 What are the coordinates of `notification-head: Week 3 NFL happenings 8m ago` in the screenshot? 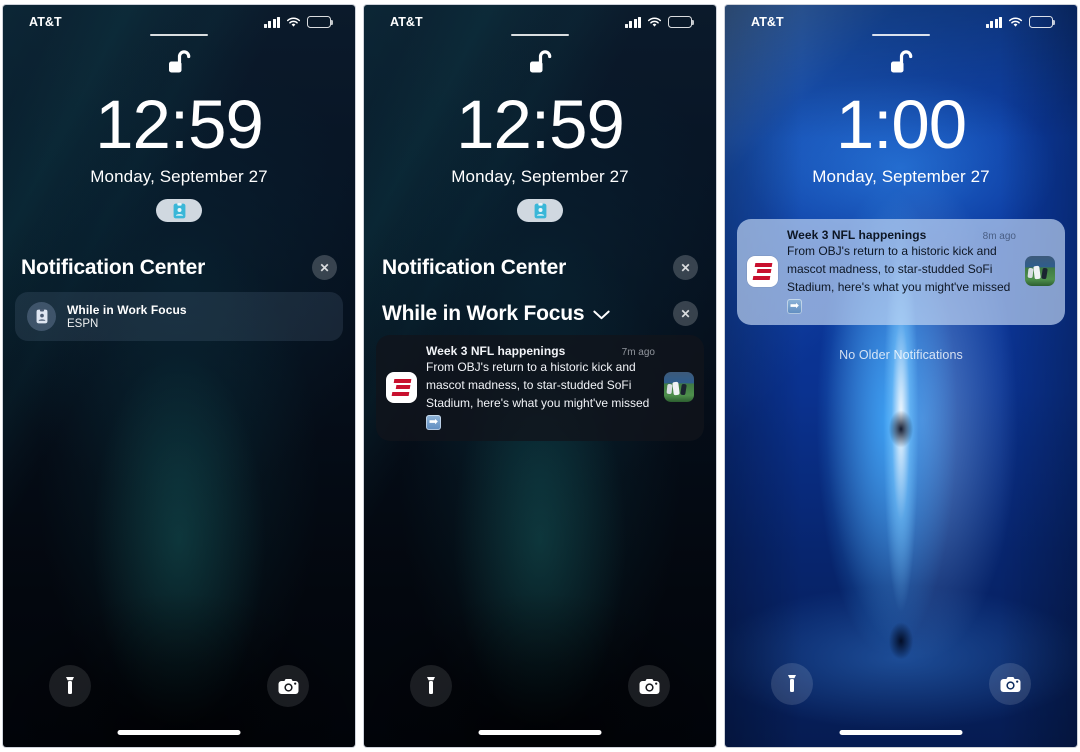 It's located at (901, 235).